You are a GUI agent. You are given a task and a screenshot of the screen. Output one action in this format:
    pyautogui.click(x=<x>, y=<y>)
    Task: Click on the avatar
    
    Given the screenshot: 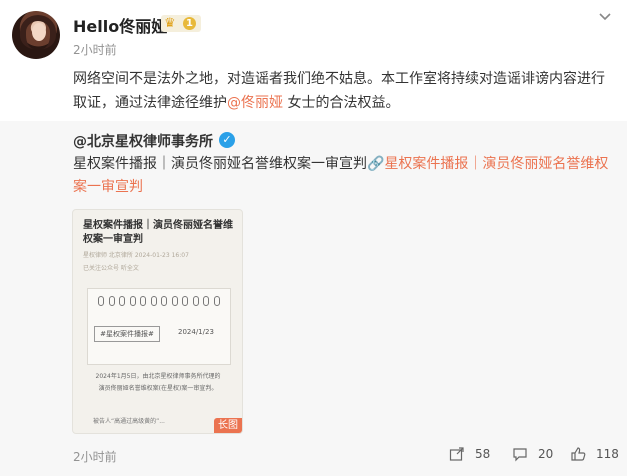 What is the action you would take?
    pyautogui.click(x=36, y=35)
    